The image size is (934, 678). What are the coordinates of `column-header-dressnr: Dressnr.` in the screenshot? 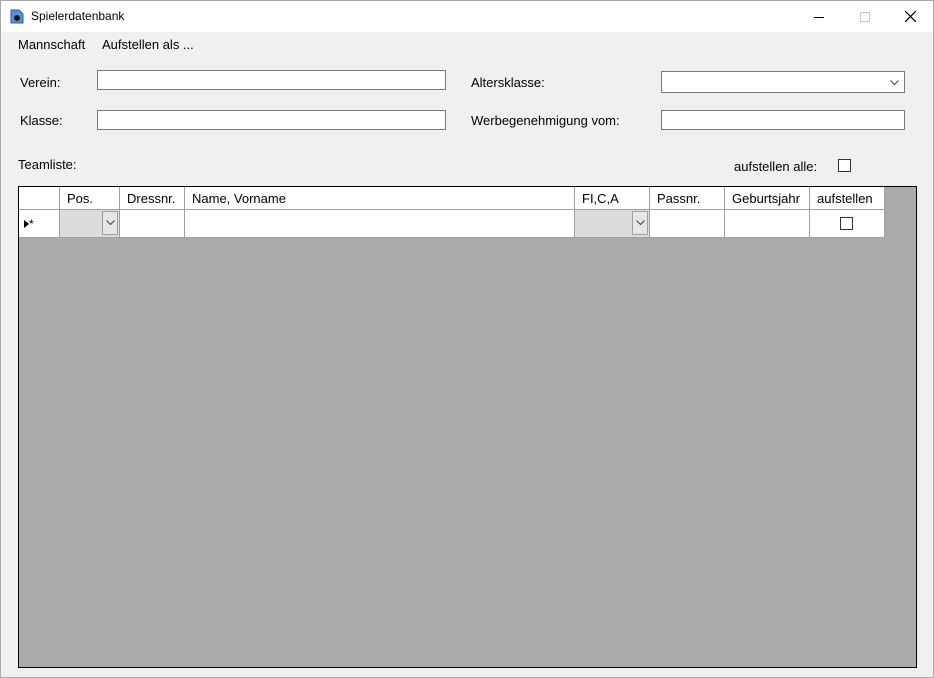 It's located at (152, 198).